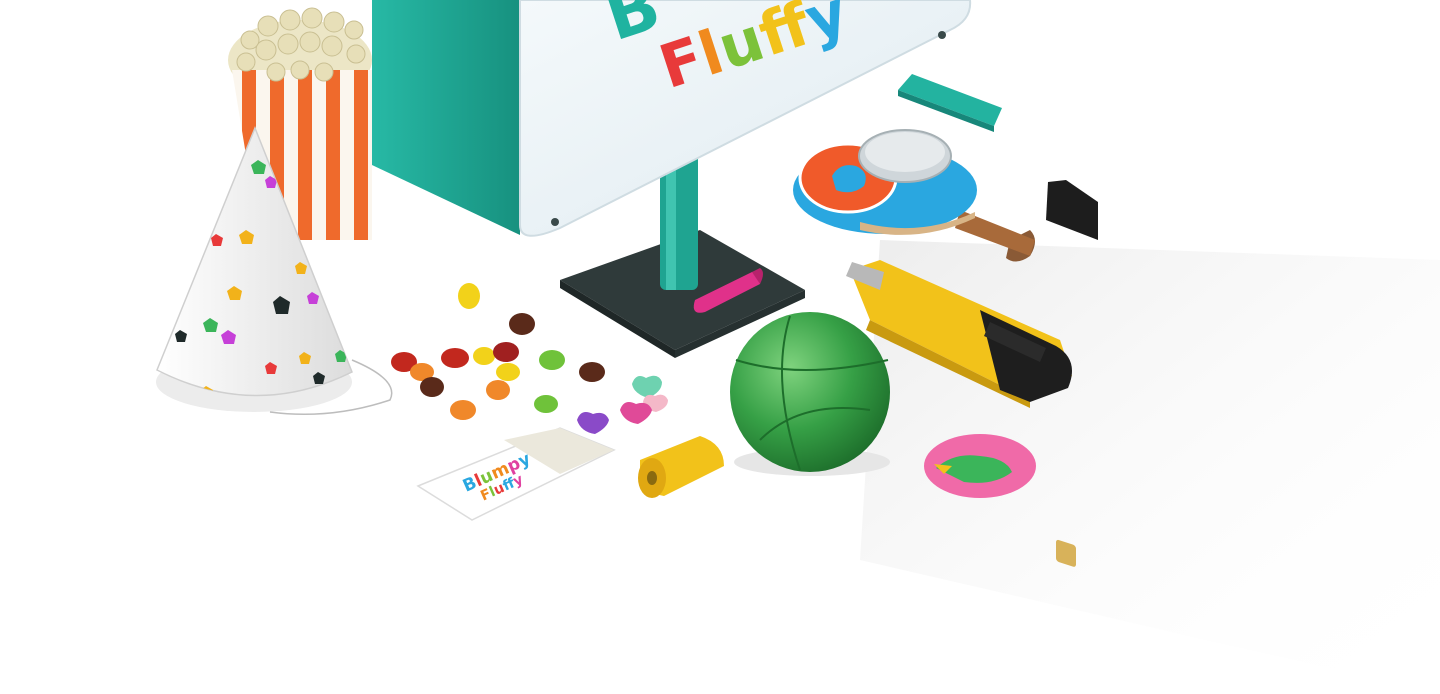  Describe the element at coordinates (980, 466) in the screenshot. I see `pin-badge-icon` at that location.